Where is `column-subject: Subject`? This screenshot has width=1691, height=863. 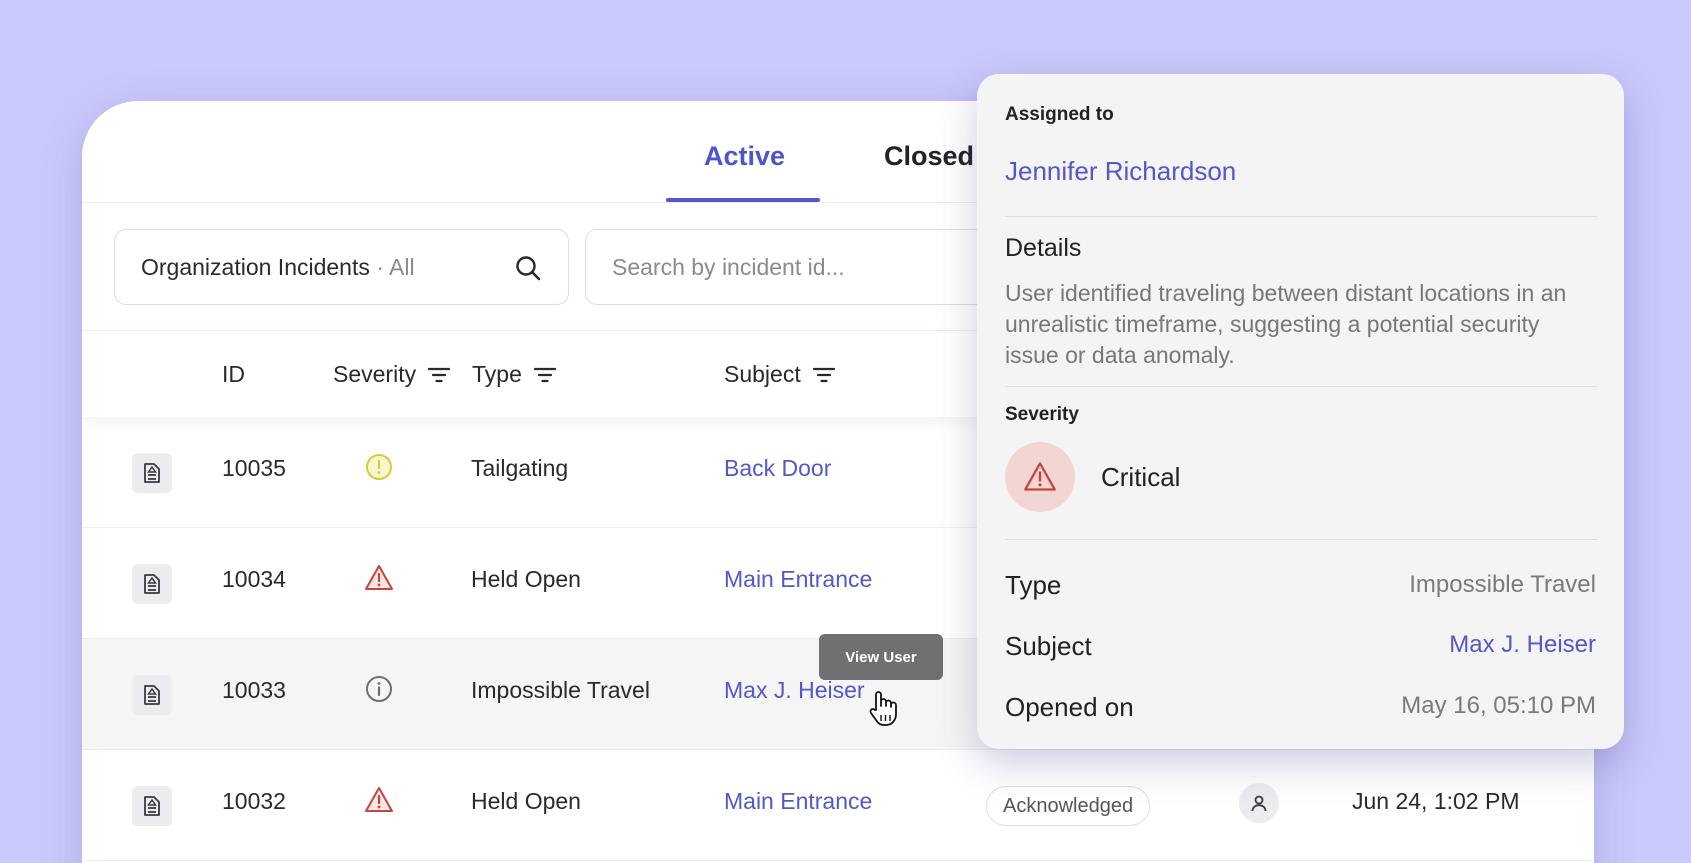 column-subject: Subject is located at coordinates (779, 374).